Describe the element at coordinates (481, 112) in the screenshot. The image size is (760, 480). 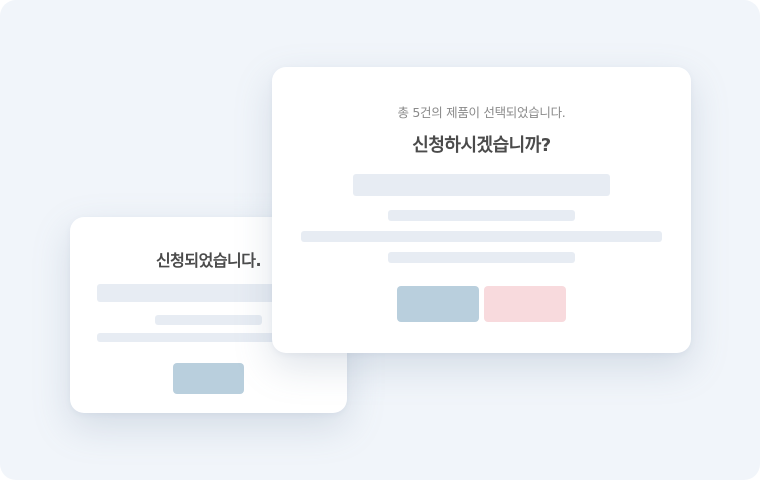
I see `selection-summary: 총 5건의 제품이 선택되었습니다.` at that location.